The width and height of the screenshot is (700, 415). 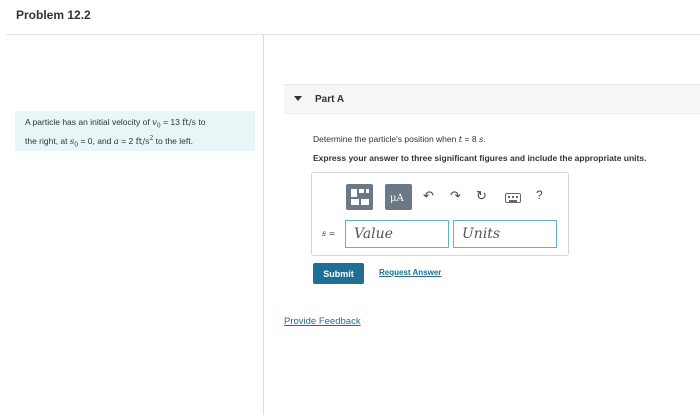 I want to click on reset-icon: ↻, so click(x=481, y=196).